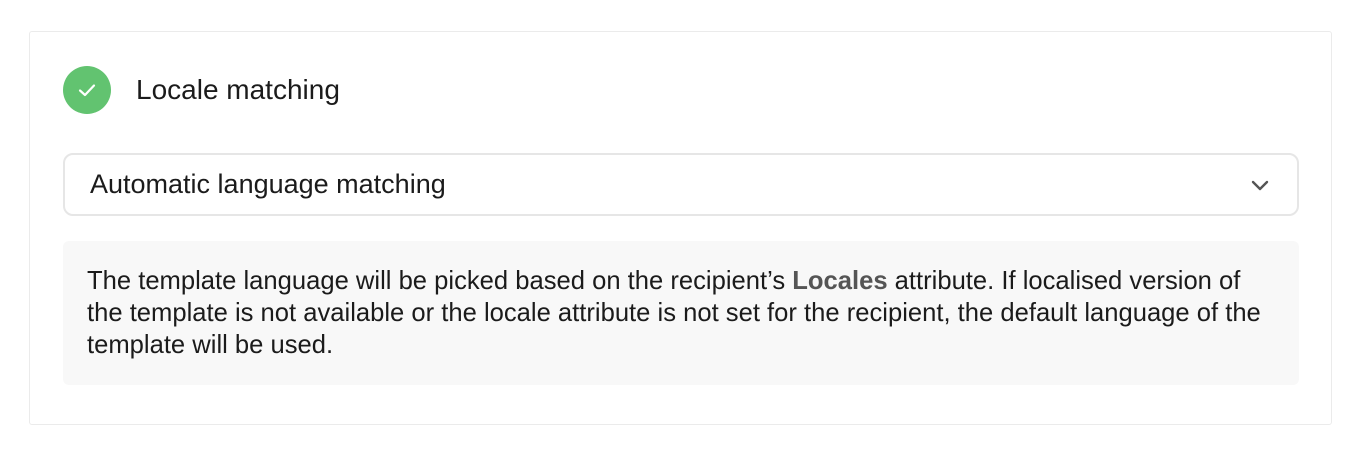 The width and height of the screenshot is (1356, 456). I want to click on locale-matching-select: Automatic language matching, so click(681, 184).